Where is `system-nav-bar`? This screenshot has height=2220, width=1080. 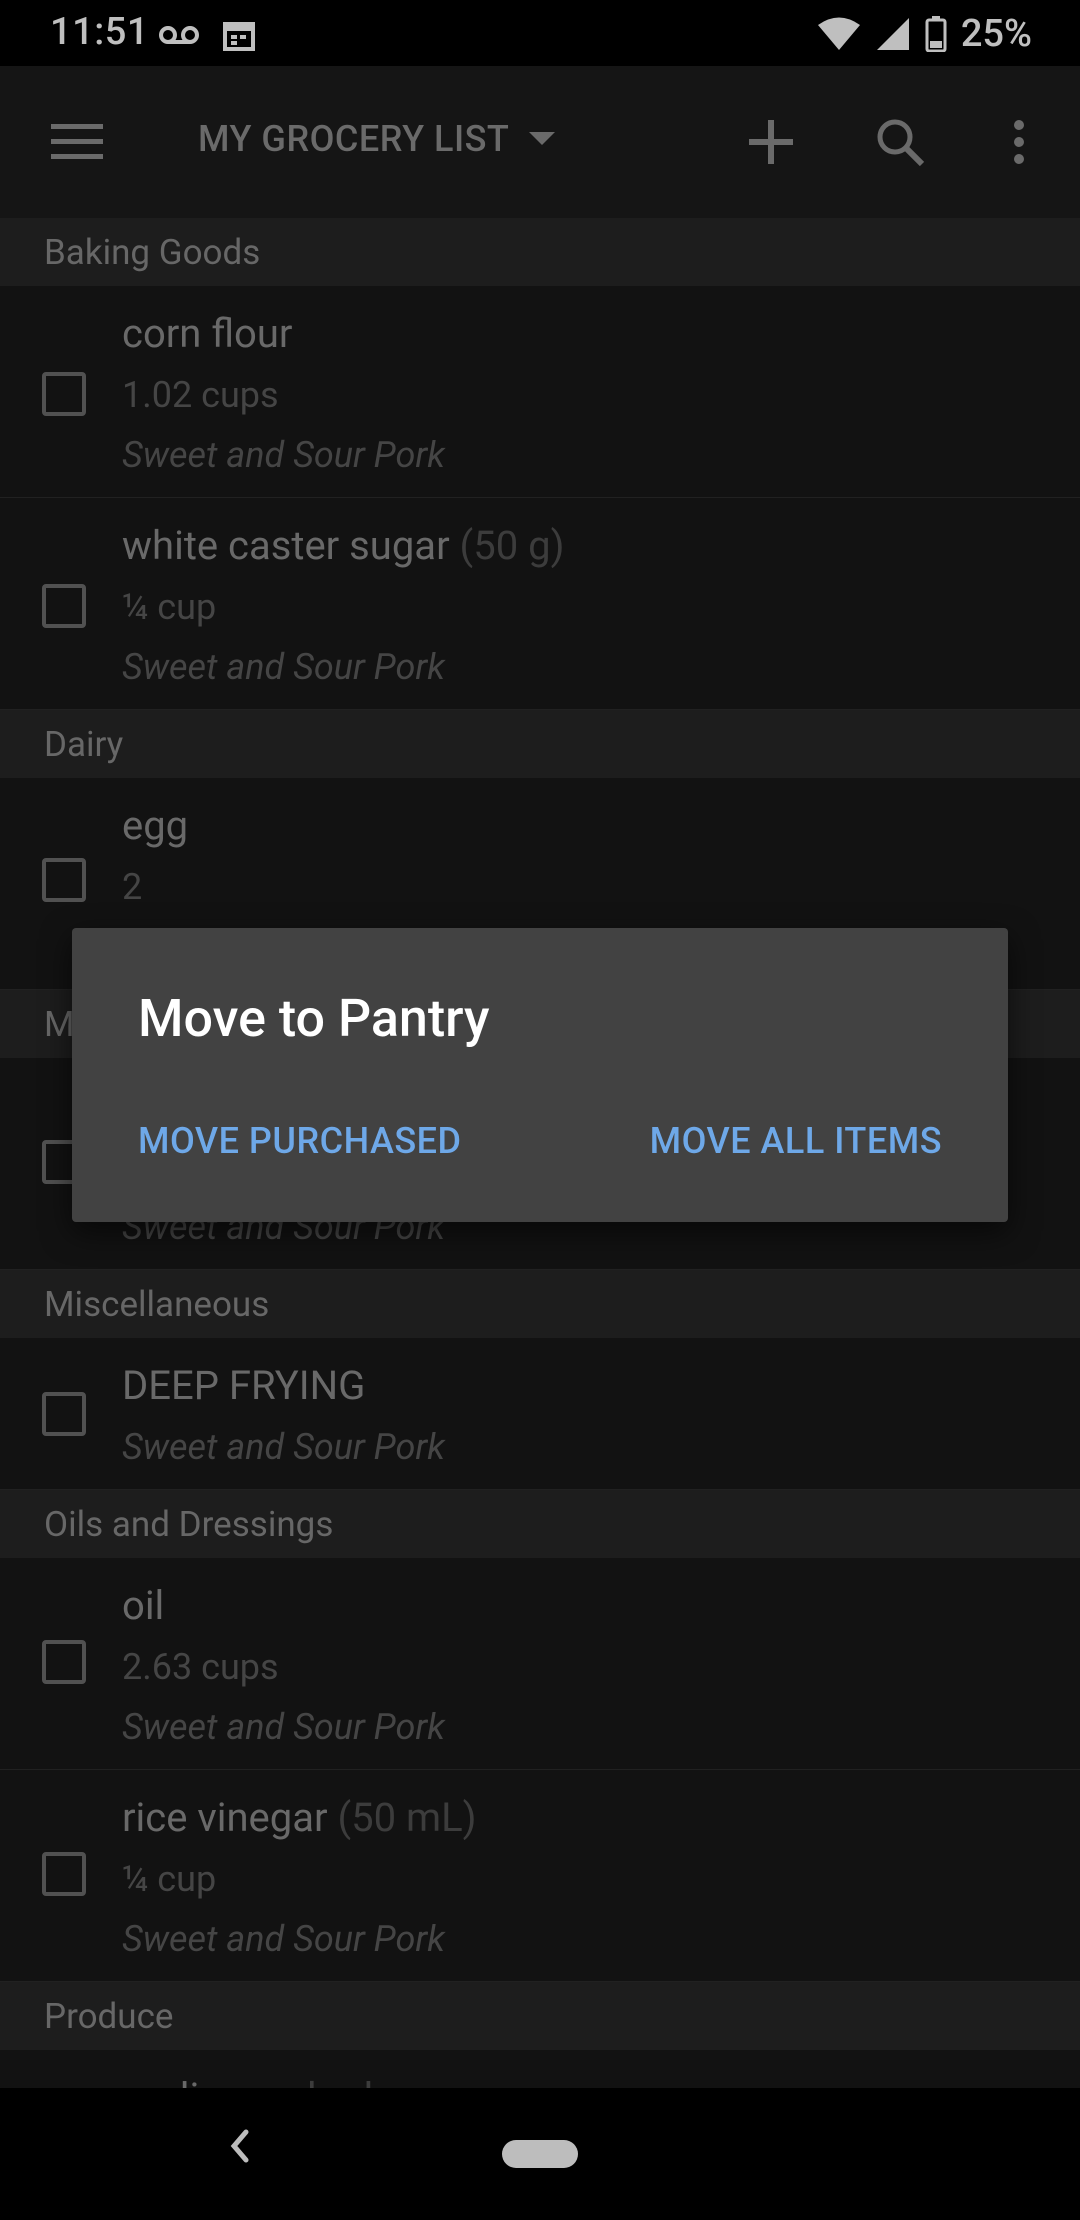 system-nav-bar is located at coordinates (540, 2154).